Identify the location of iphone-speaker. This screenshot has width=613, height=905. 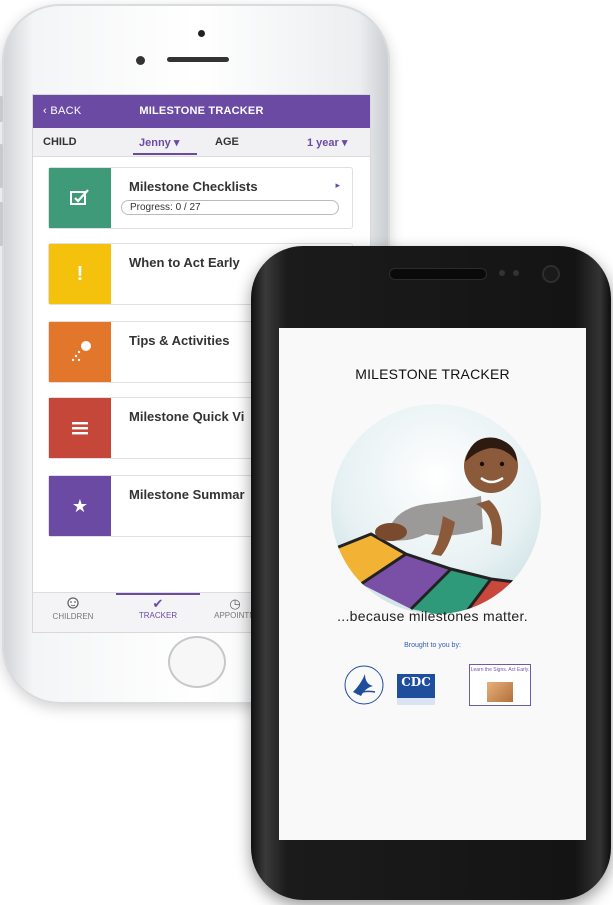
(198, 59).